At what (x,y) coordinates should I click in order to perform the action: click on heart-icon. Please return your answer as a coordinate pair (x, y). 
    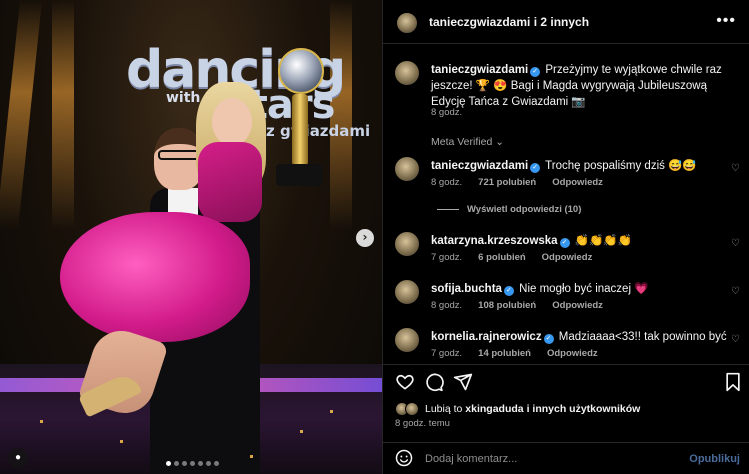
    Looking at the image, I should click on (405, 382).